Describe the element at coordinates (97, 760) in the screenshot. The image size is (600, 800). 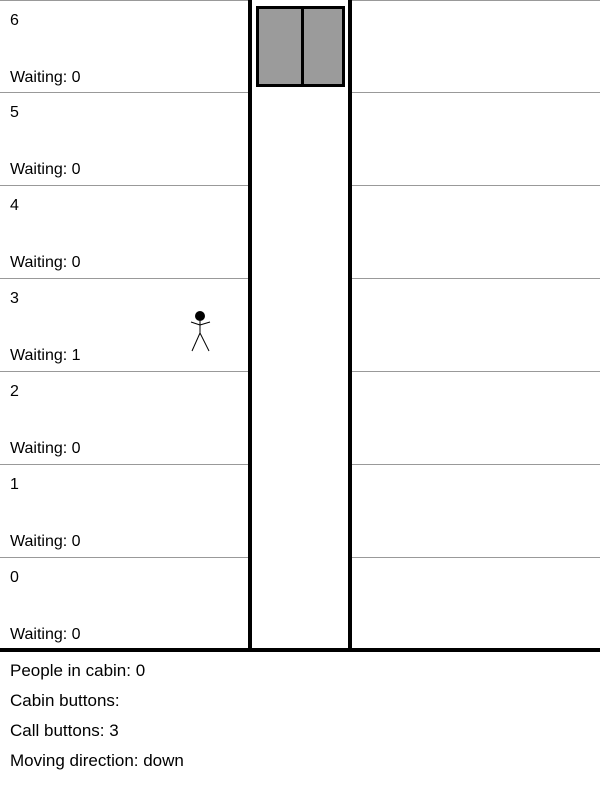
I see `moving-direction-status: Moving direction: down` at that location.